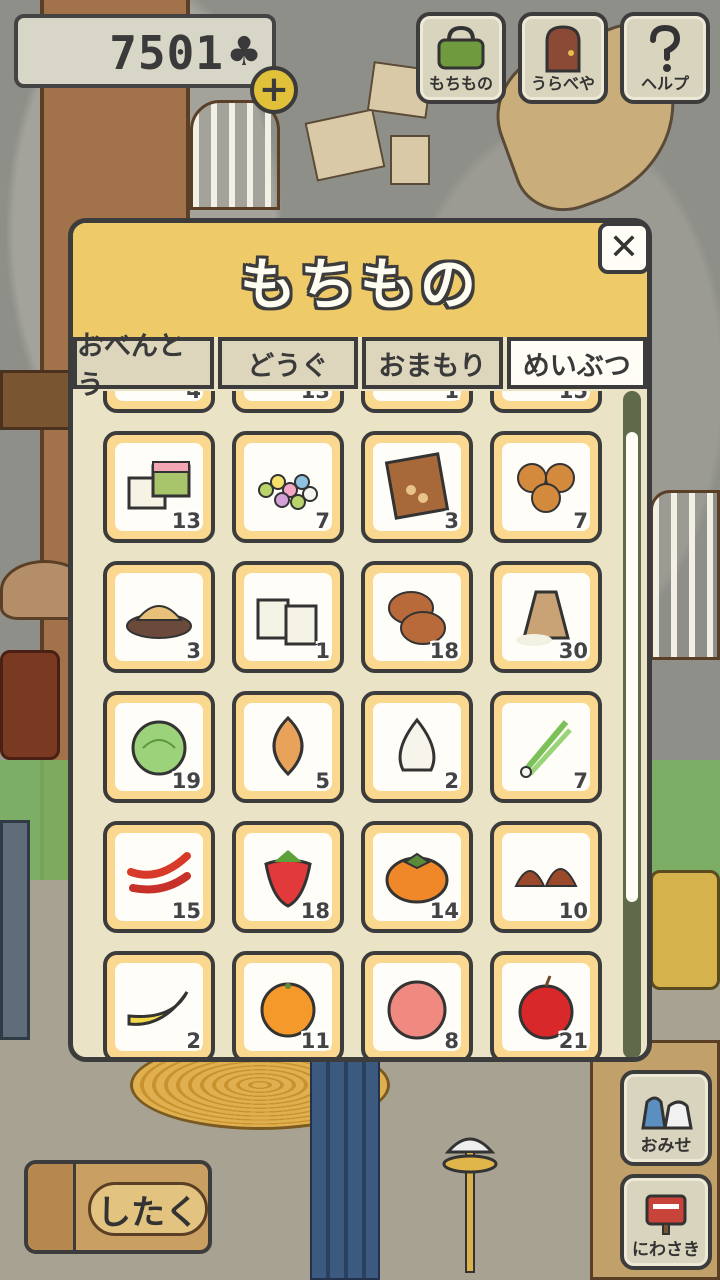 This screenshot has height=1280, width=720. Describe the element at coordinates (30, 705) in the screenshot. I see `clay-pot` at that location.